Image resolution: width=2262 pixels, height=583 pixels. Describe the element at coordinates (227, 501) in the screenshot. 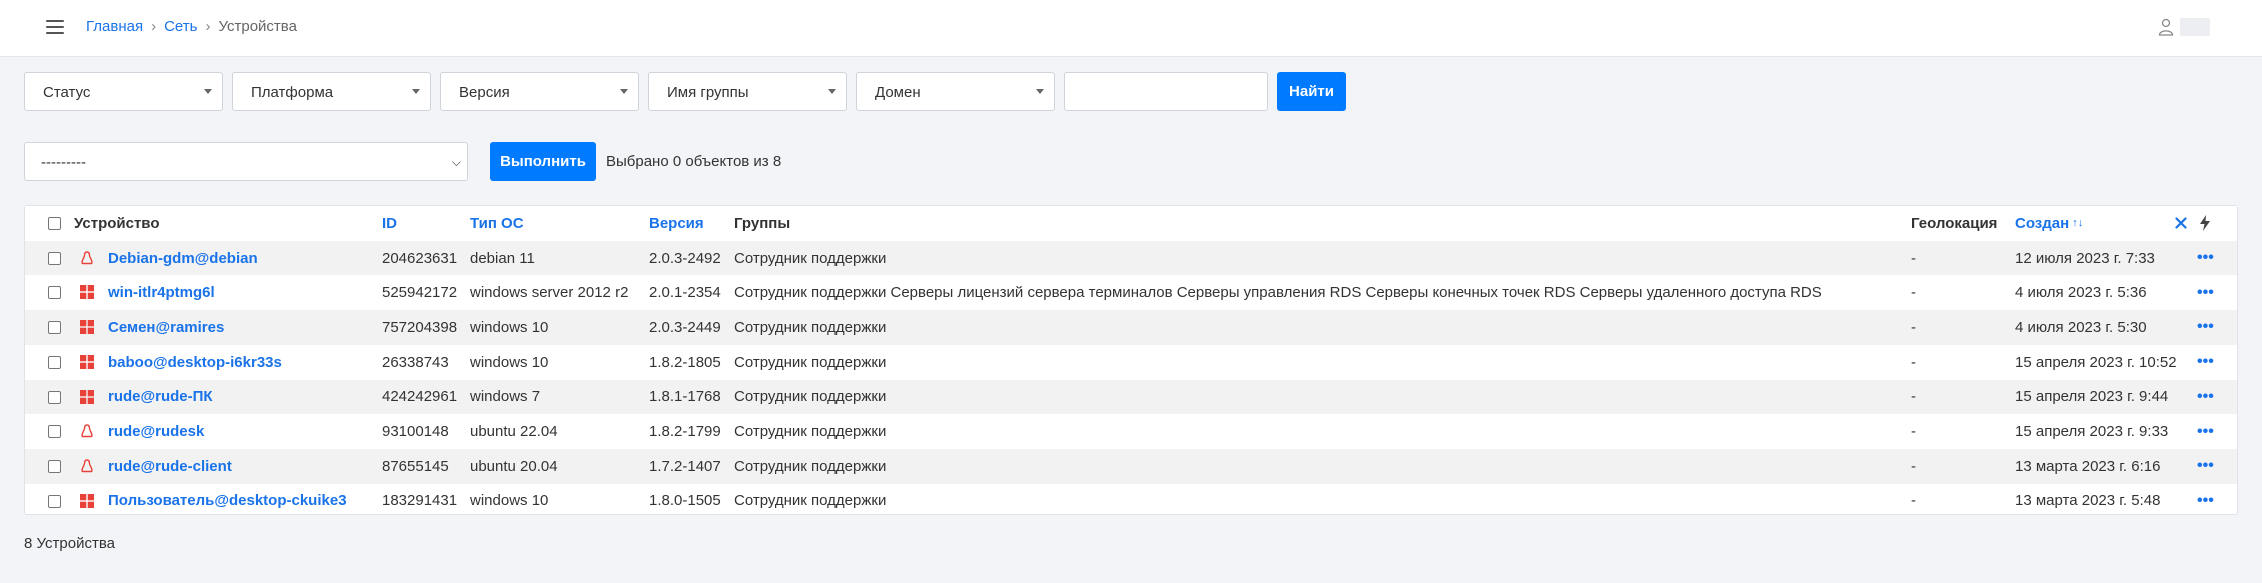

I see `device-link: Пользователь@desktop-ckuike3` at that location.